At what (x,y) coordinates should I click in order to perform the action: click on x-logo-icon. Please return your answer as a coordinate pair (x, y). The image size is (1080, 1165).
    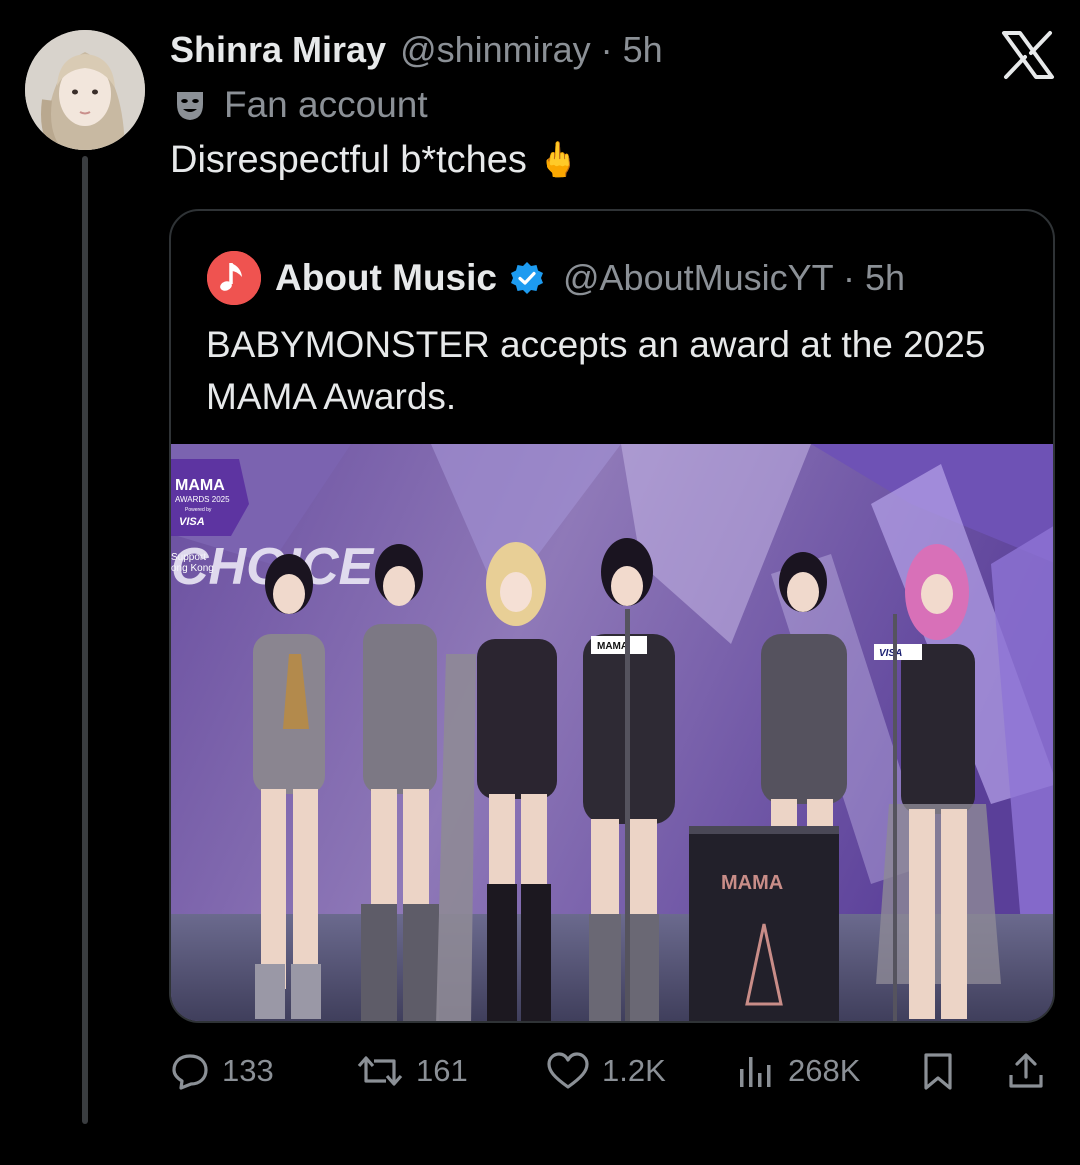
    Looking at the image, I should click on (1028, 55).